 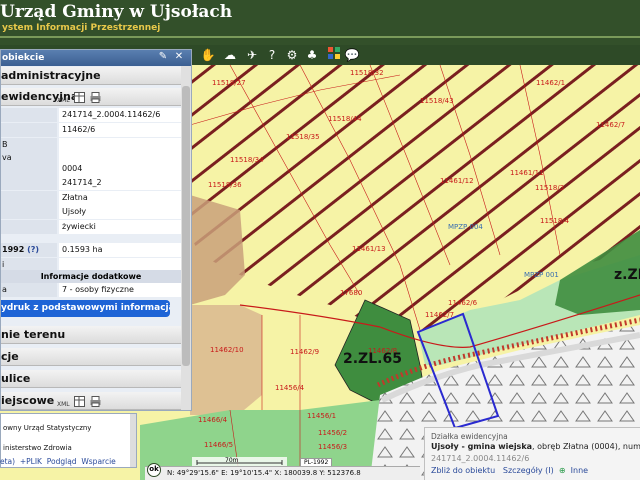 What do you see at coordinates (226, 360) in the screenshot?
I see `zone-brown-lower` at bounding box center [226, 360].